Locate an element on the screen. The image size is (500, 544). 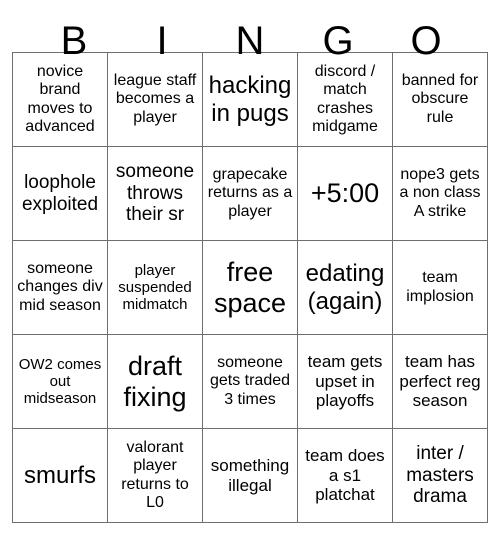
bingo-cell-label: draft fixing is located at coordinates (155, 381).